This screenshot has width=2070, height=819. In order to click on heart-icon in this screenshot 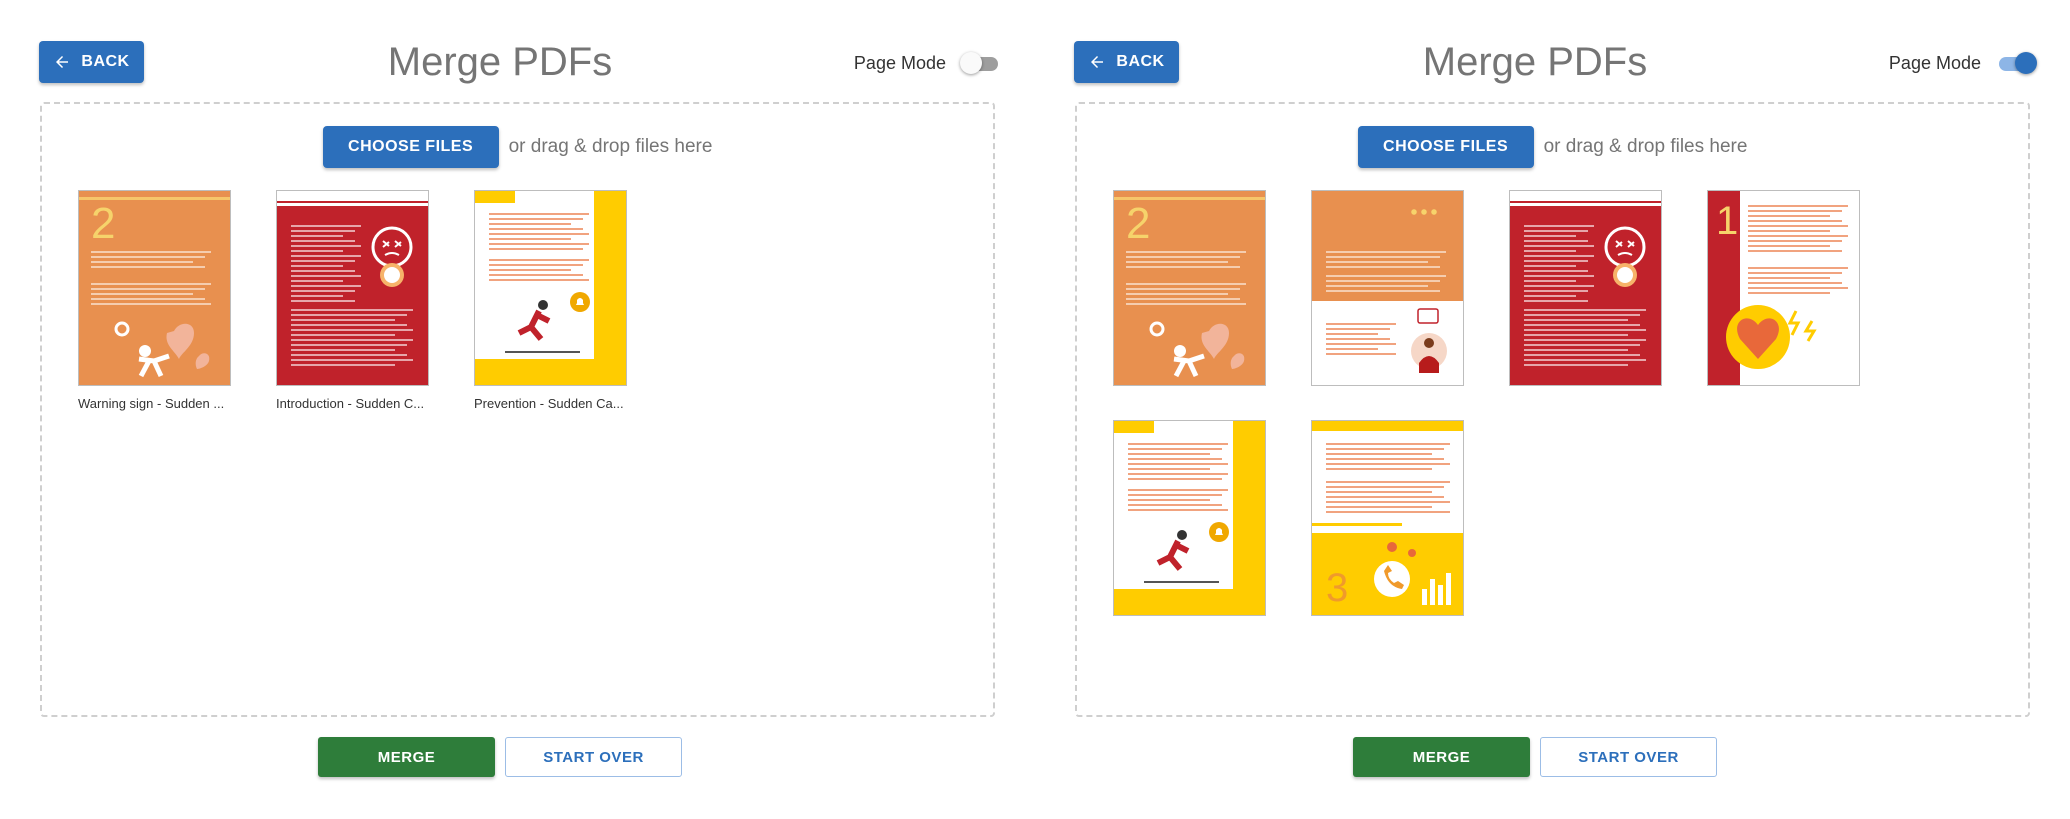, I will do `click(1771, 337)`.